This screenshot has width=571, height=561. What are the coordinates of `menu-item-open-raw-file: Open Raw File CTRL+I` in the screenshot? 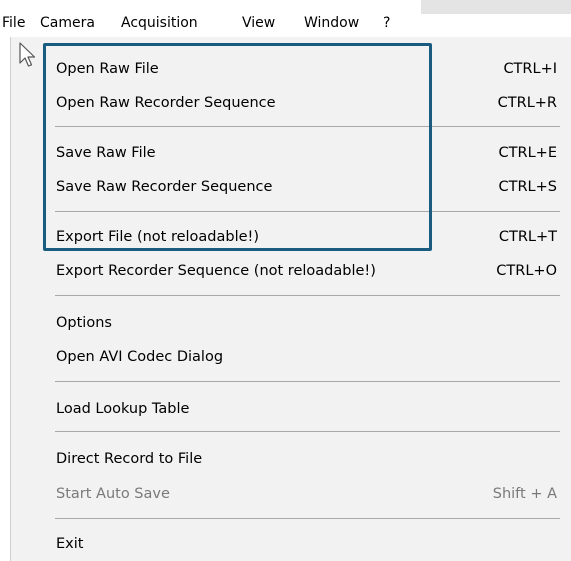 It's located at (291, 69).